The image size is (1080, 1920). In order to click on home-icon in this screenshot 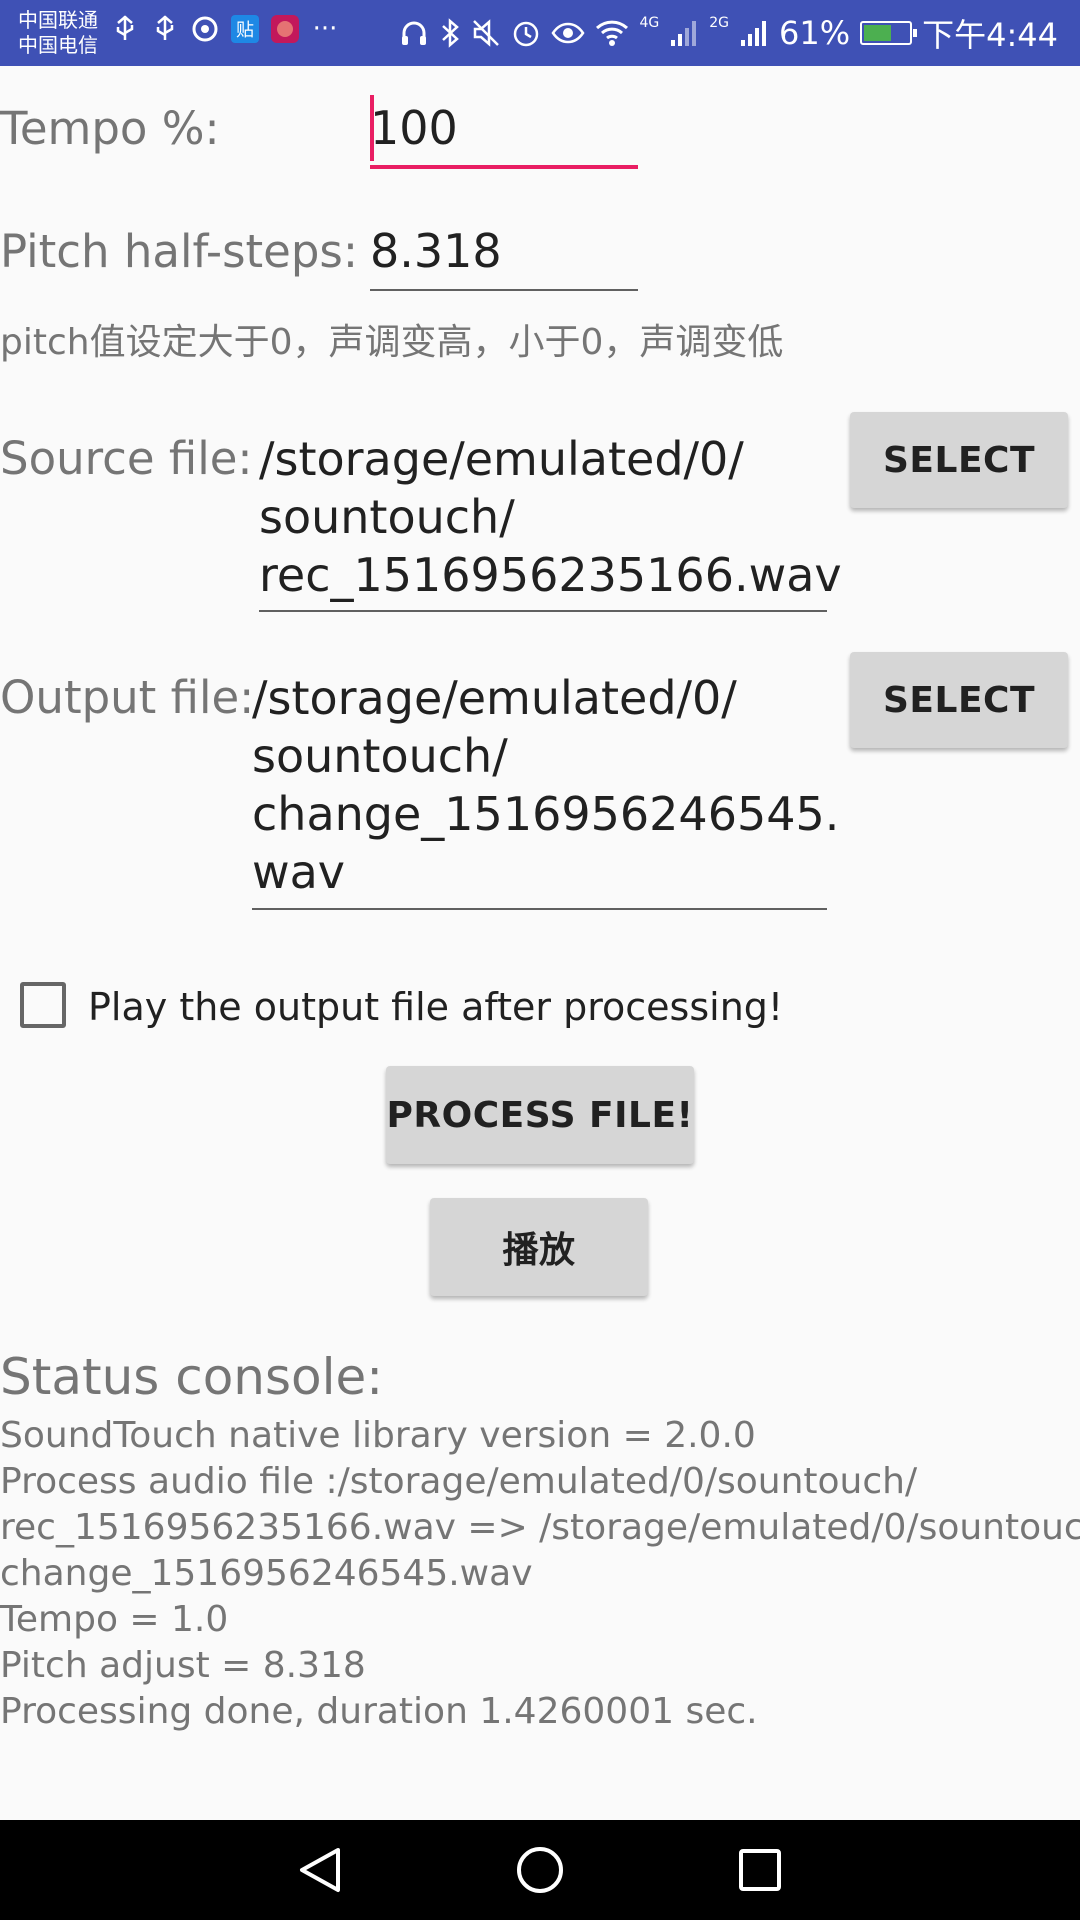, I will do `click(540, 1870)`.